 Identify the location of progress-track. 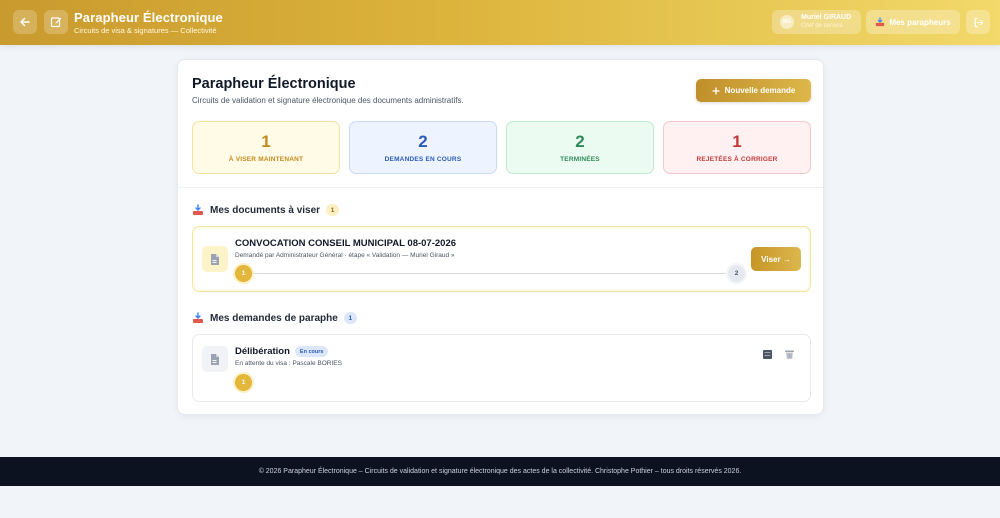
(489, 273).